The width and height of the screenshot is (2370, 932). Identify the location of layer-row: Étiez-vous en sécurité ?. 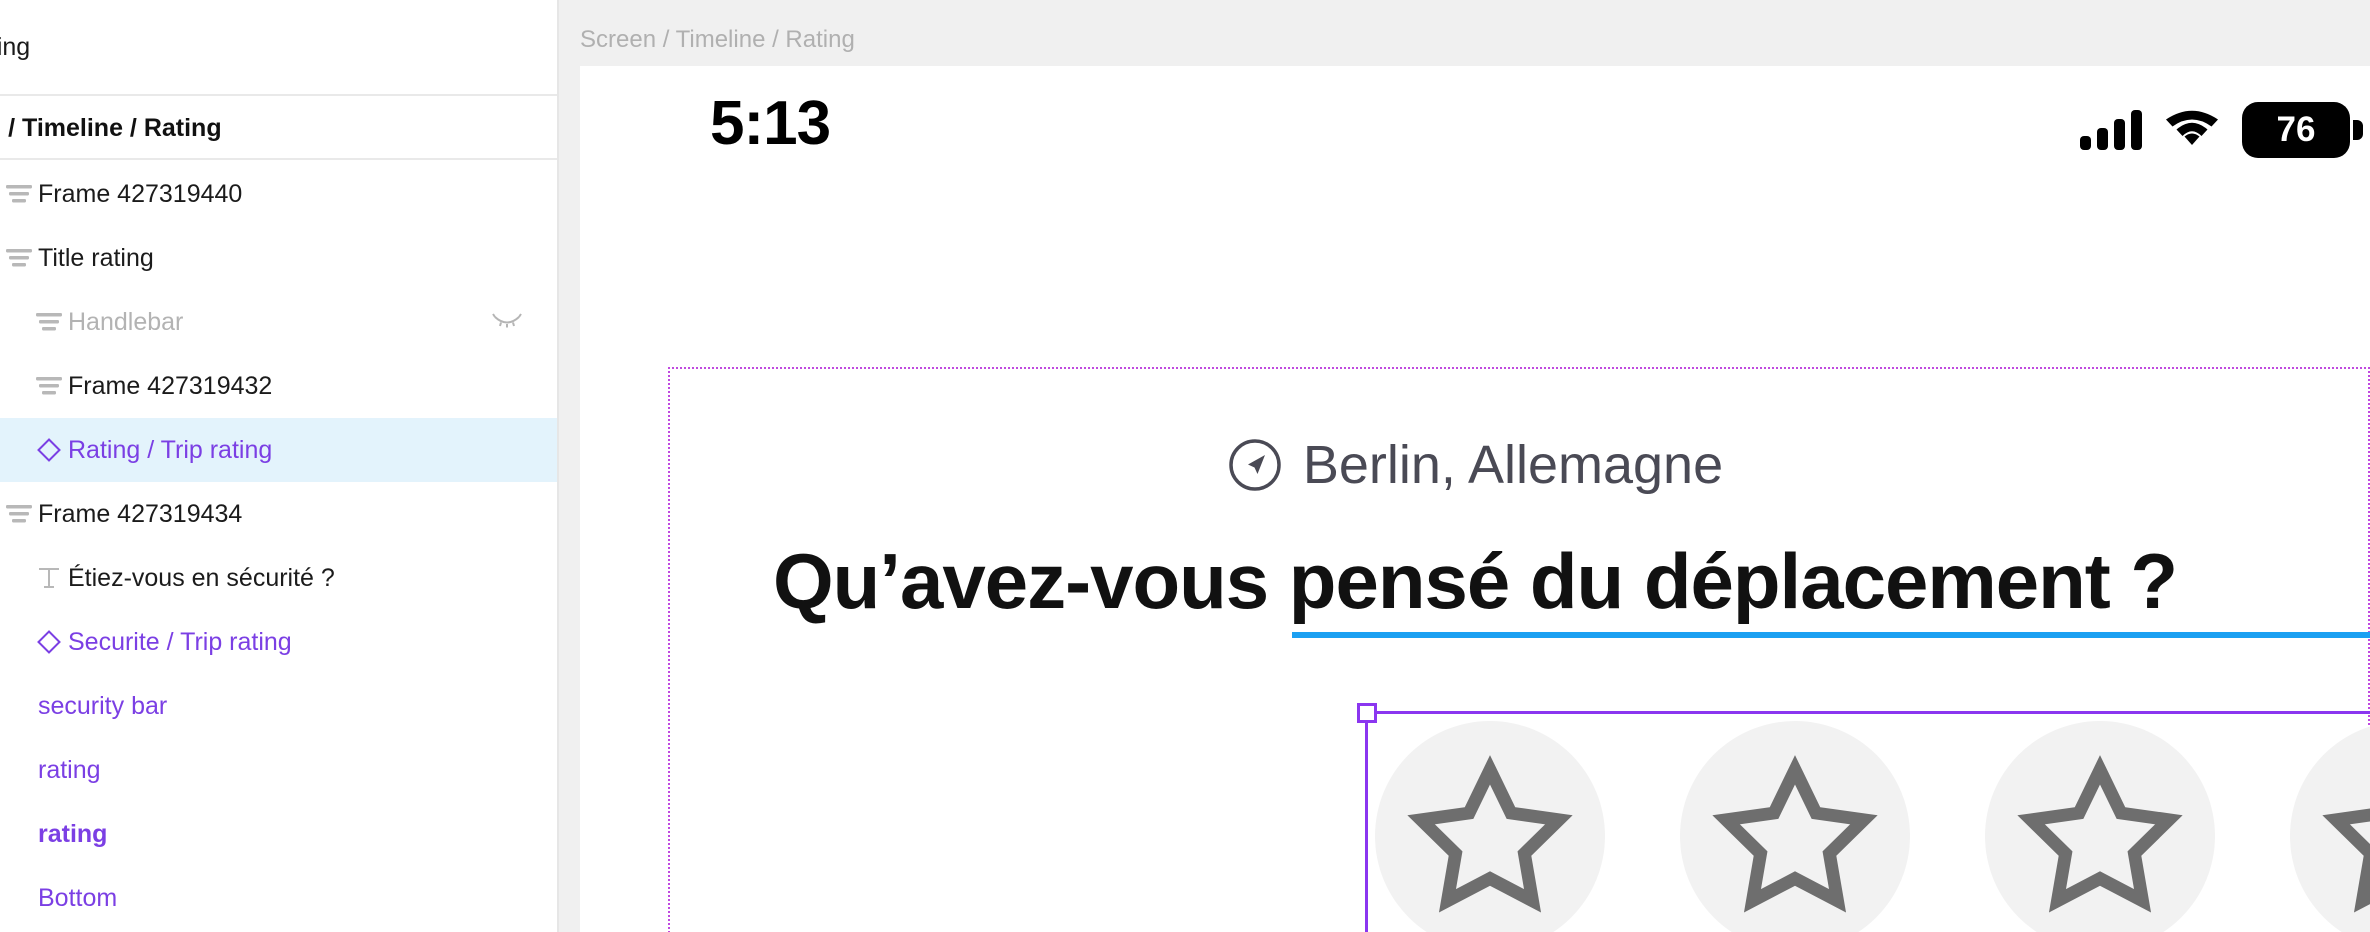
(278, 578).